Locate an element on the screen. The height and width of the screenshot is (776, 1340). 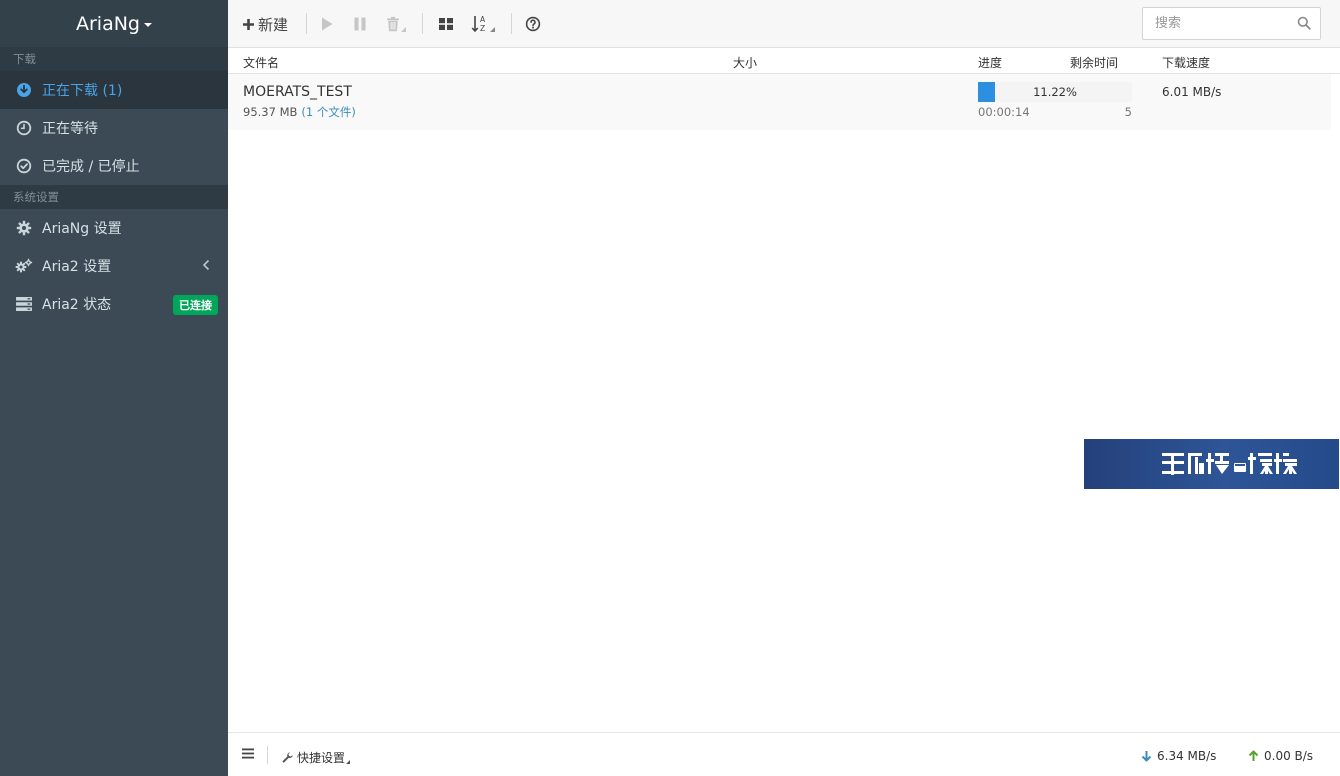
sidebar-item-stopped: 已完成 / 已停止 is located at coordinates (114, 166).